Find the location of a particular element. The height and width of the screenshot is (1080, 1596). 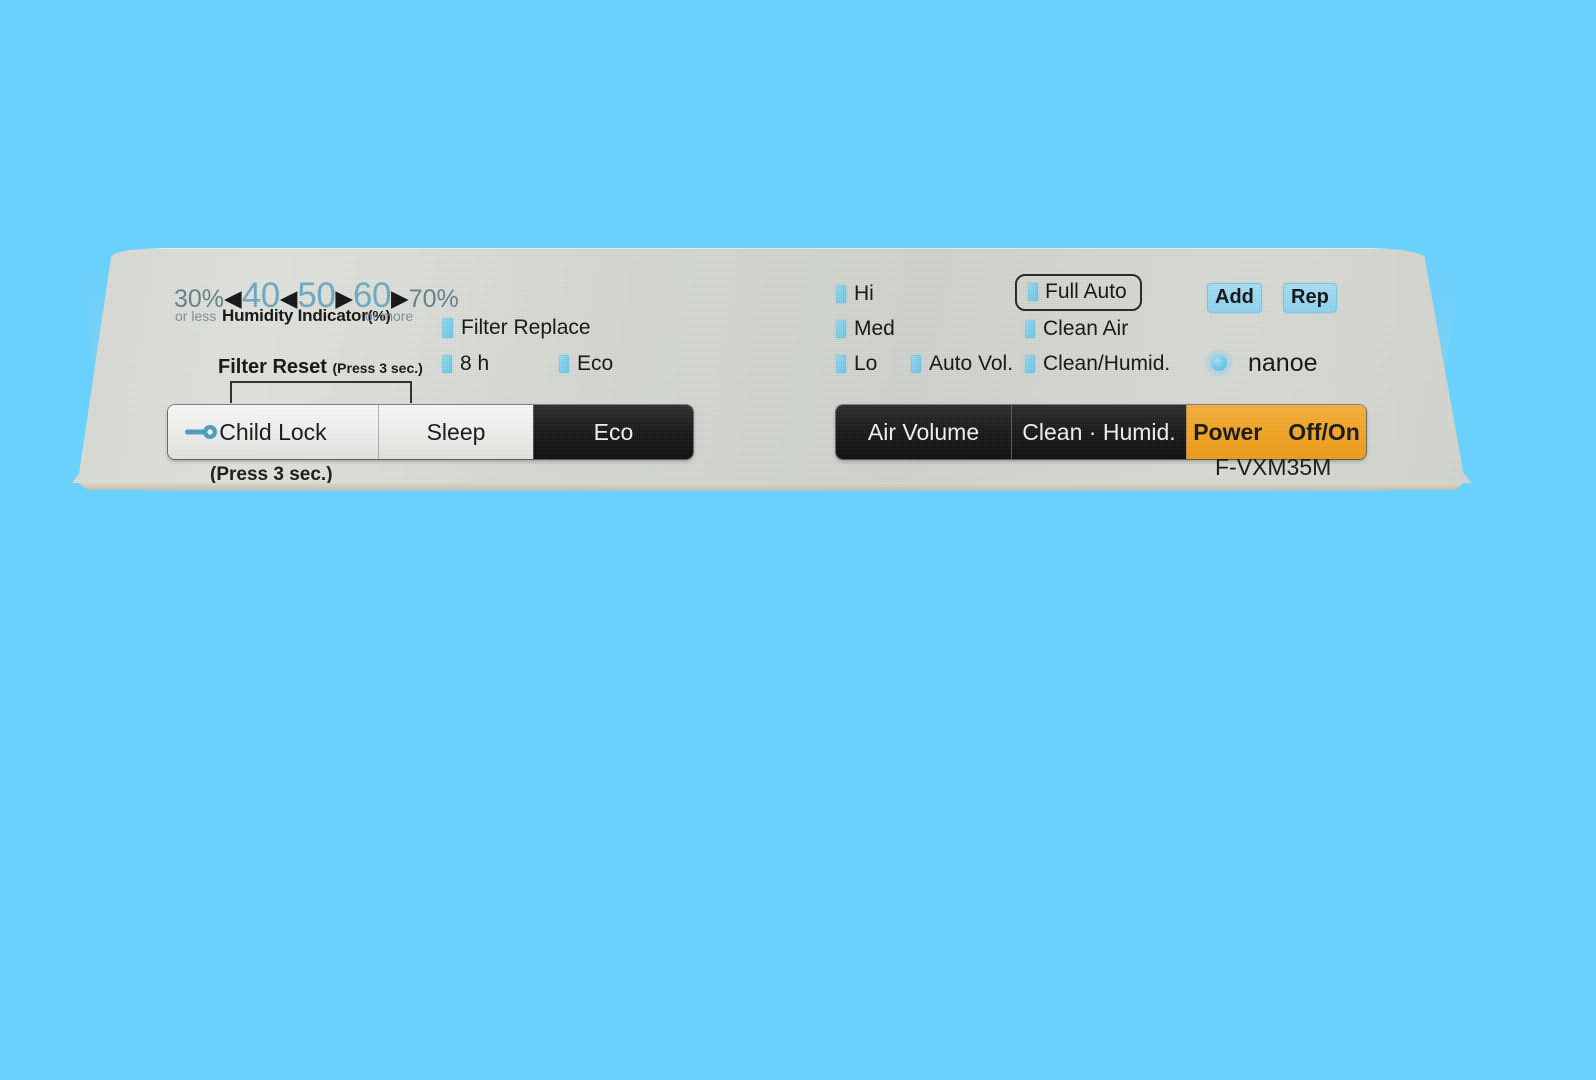

indicator-8h: 8 h is located at coordinates (465, 364).